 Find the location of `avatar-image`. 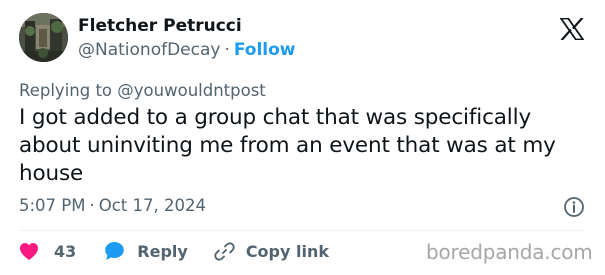

avatar-image is located at coordinates (43, 37).